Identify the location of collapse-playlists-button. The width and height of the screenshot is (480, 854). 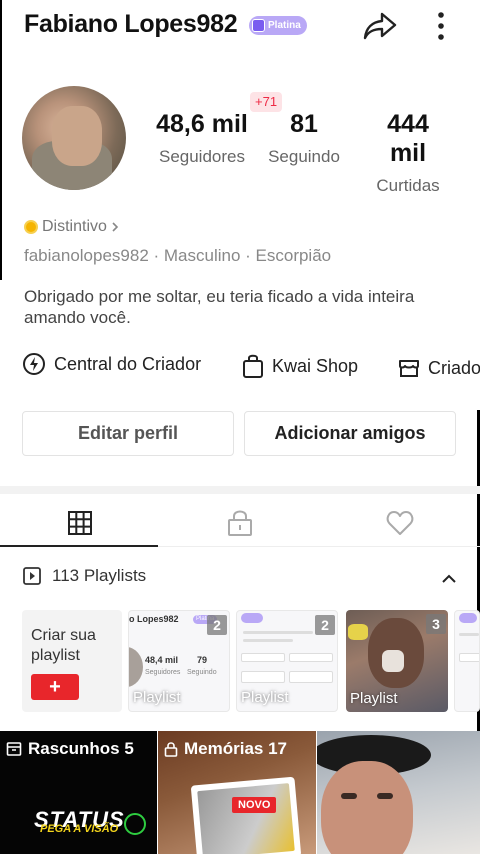
(449, 579).